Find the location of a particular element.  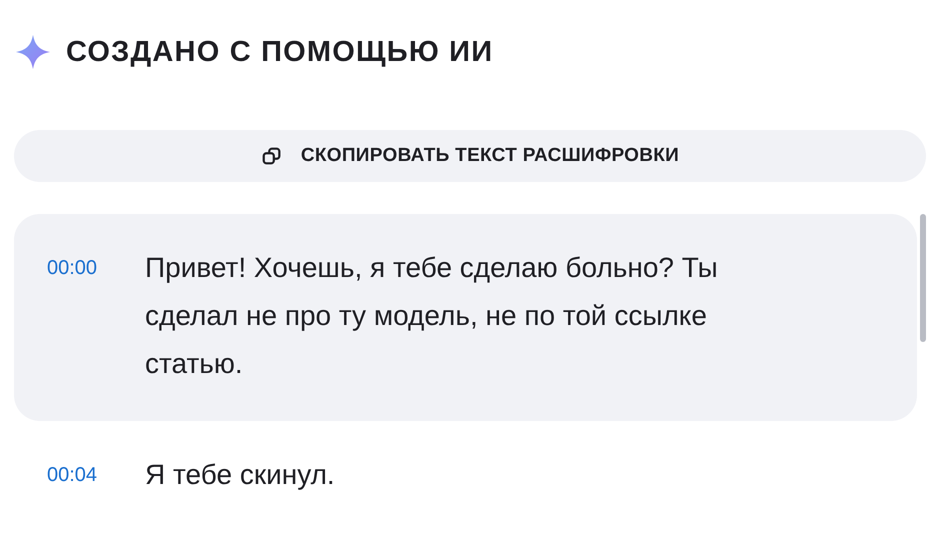

section-title: СОЗДАНО С ПОМОЩЬЮ ИИ is located at coordinates (280, 52).